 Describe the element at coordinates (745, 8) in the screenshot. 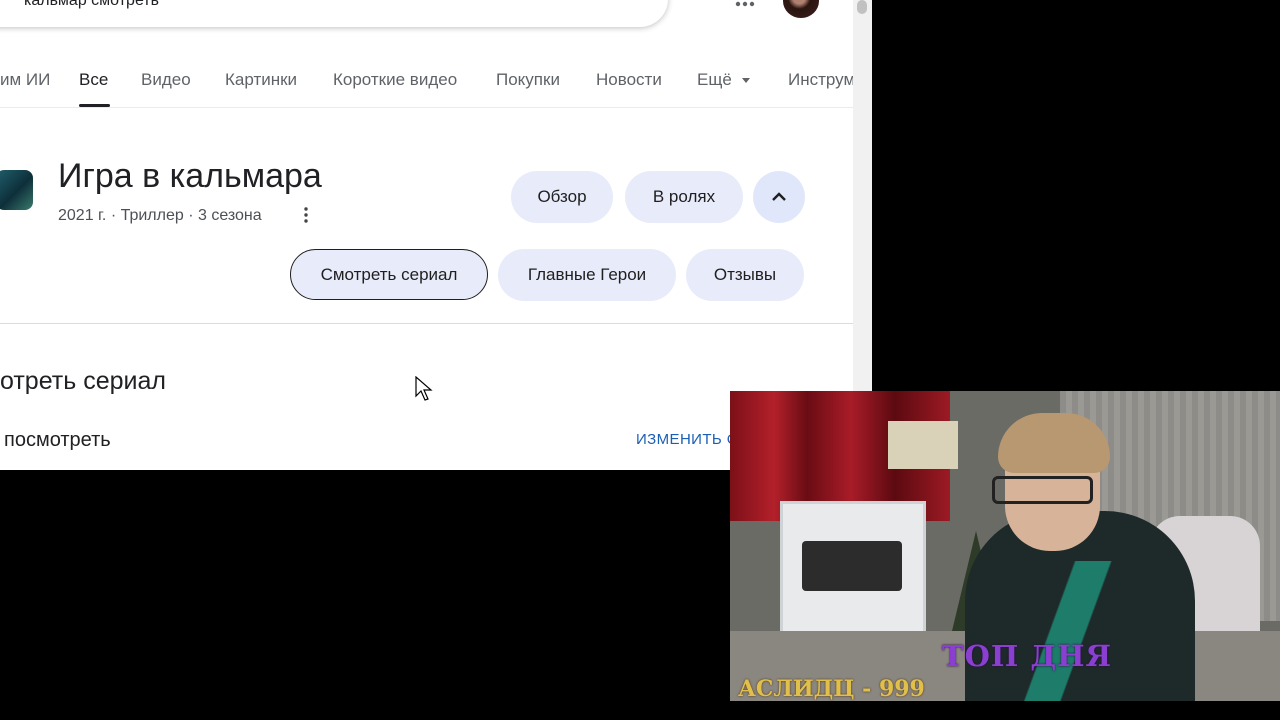

I see `apps-icon` at that location.